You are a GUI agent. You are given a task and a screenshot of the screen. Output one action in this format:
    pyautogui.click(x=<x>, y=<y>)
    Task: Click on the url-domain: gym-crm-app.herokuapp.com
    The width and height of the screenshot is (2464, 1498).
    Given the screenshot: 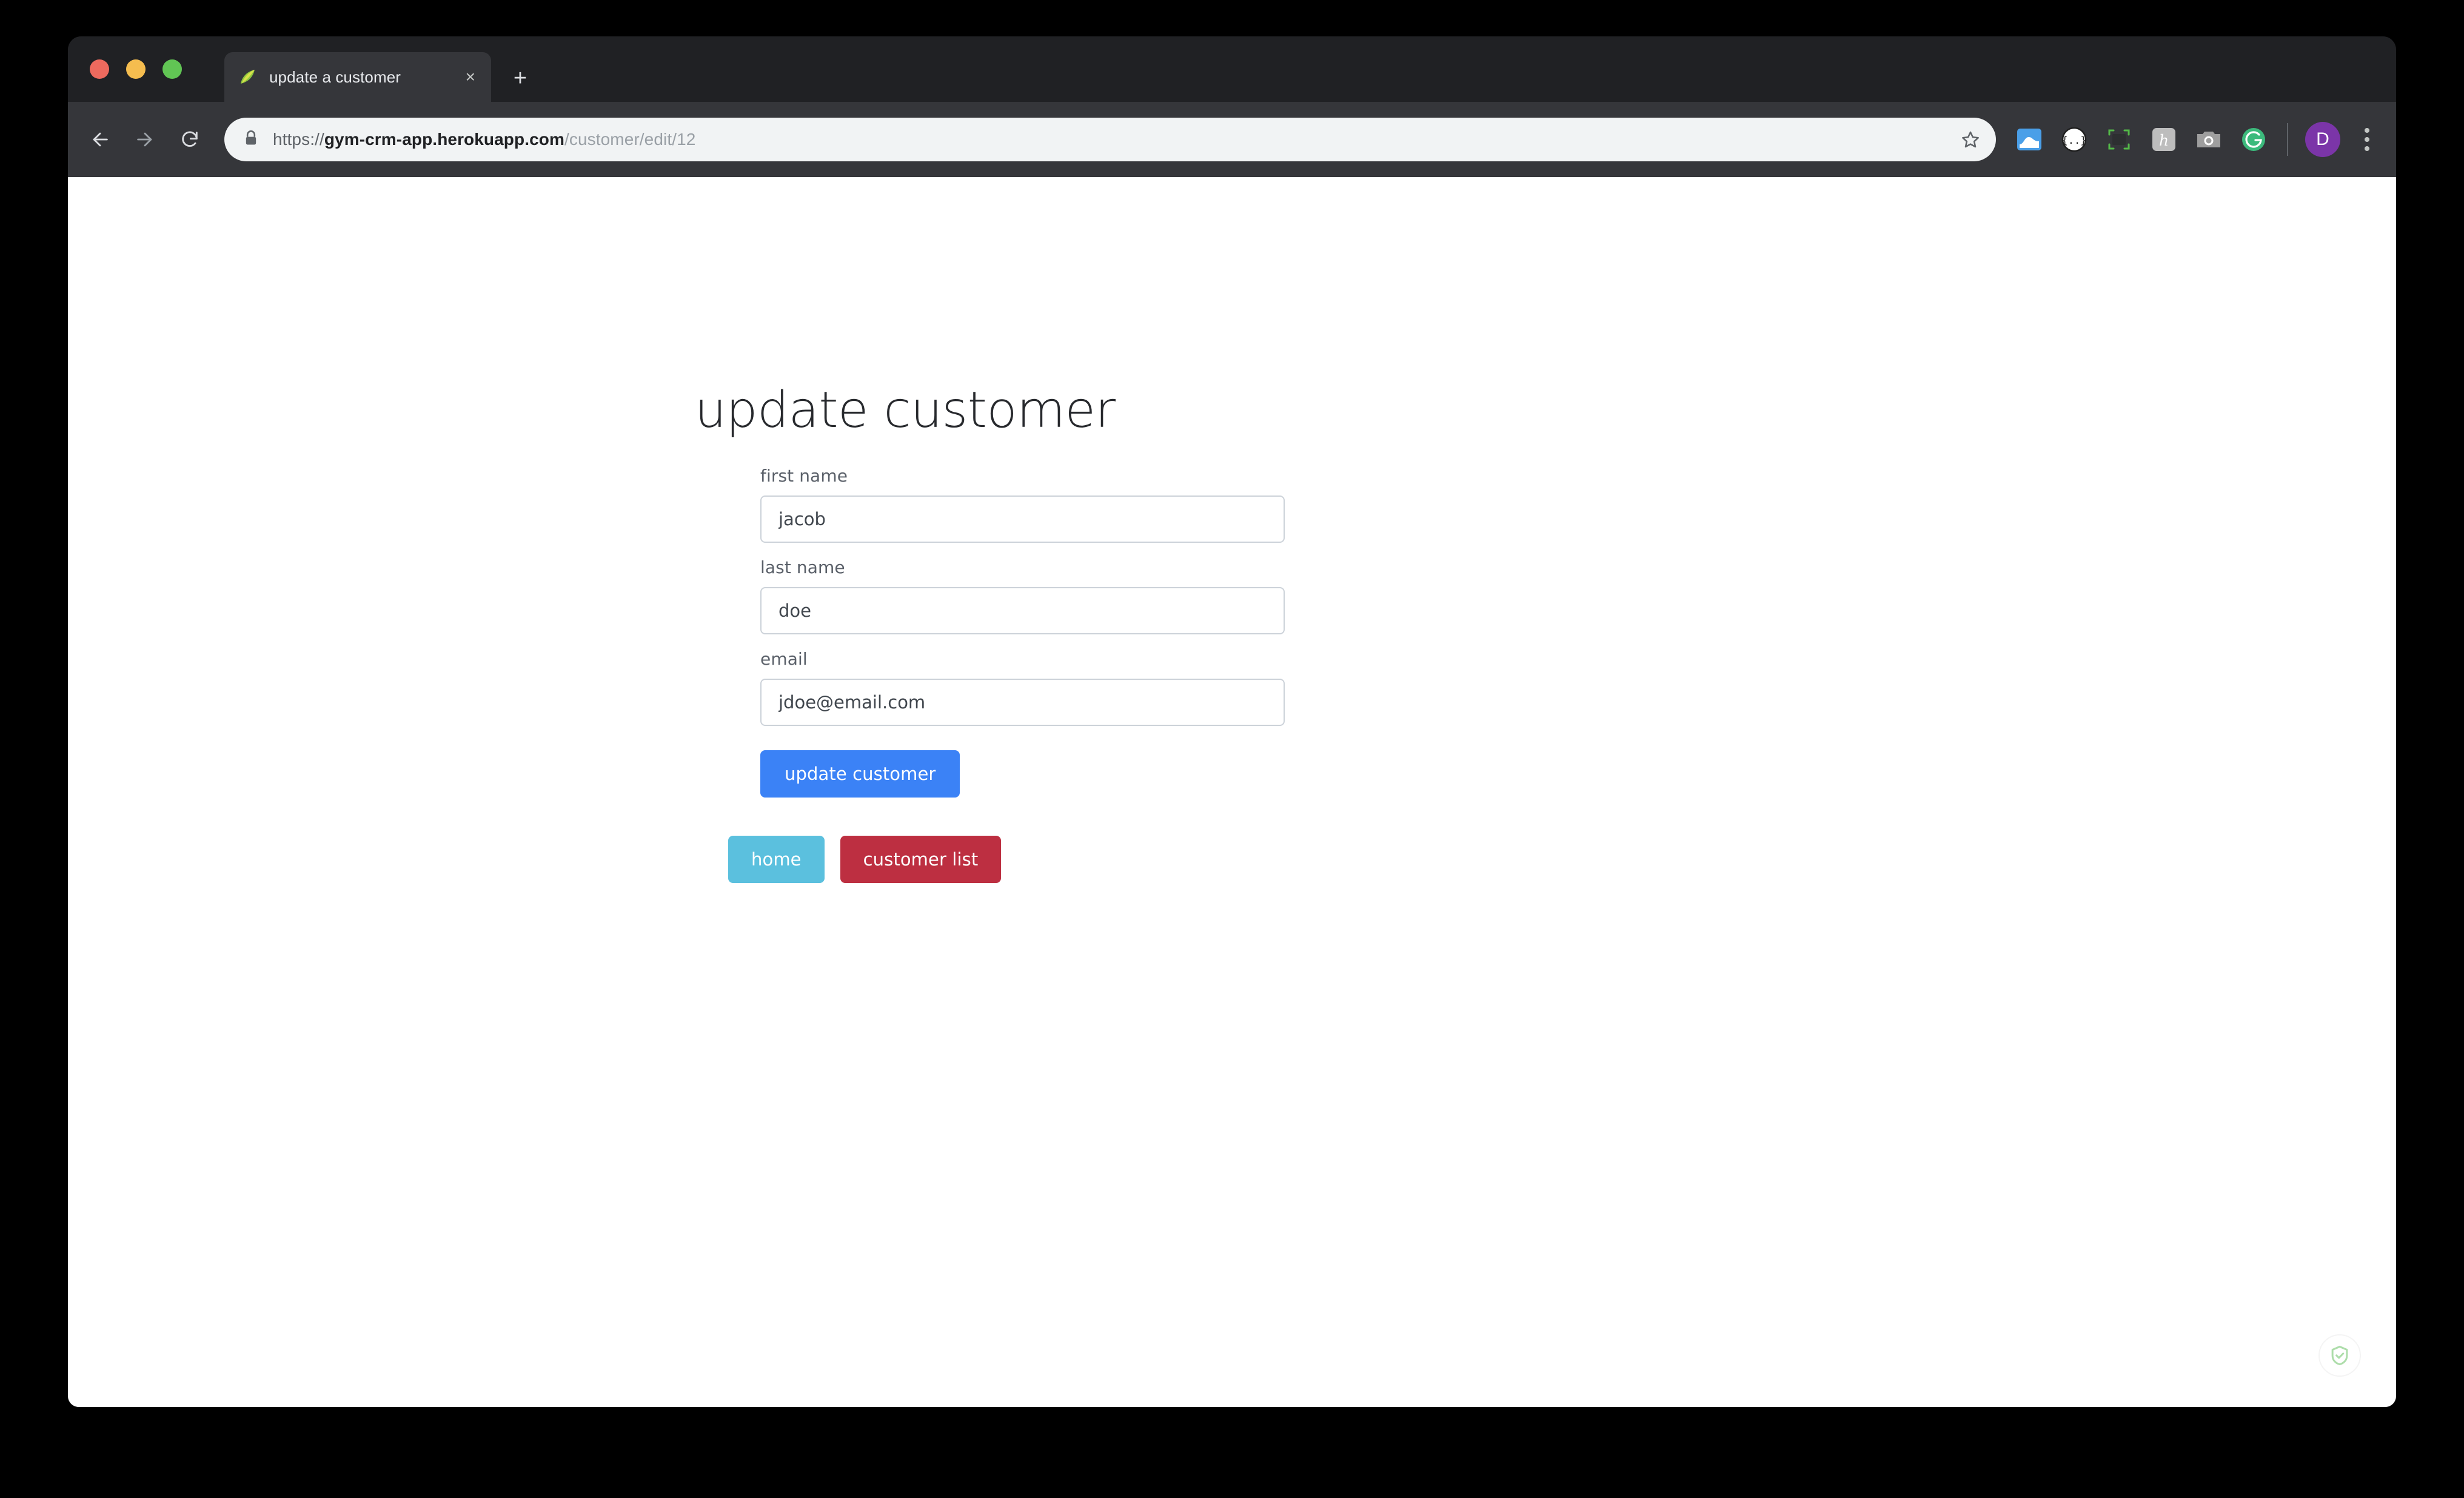 What is the action you would take?
    pyautogui.click(x=444, y=139)
    